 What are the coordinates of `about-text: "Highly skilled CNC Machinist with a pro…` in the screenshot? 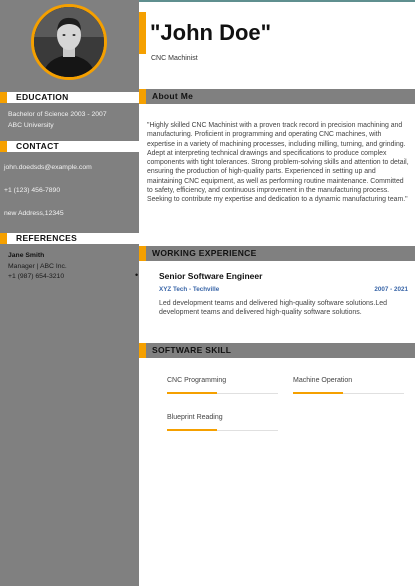 It's located at (278, 163).